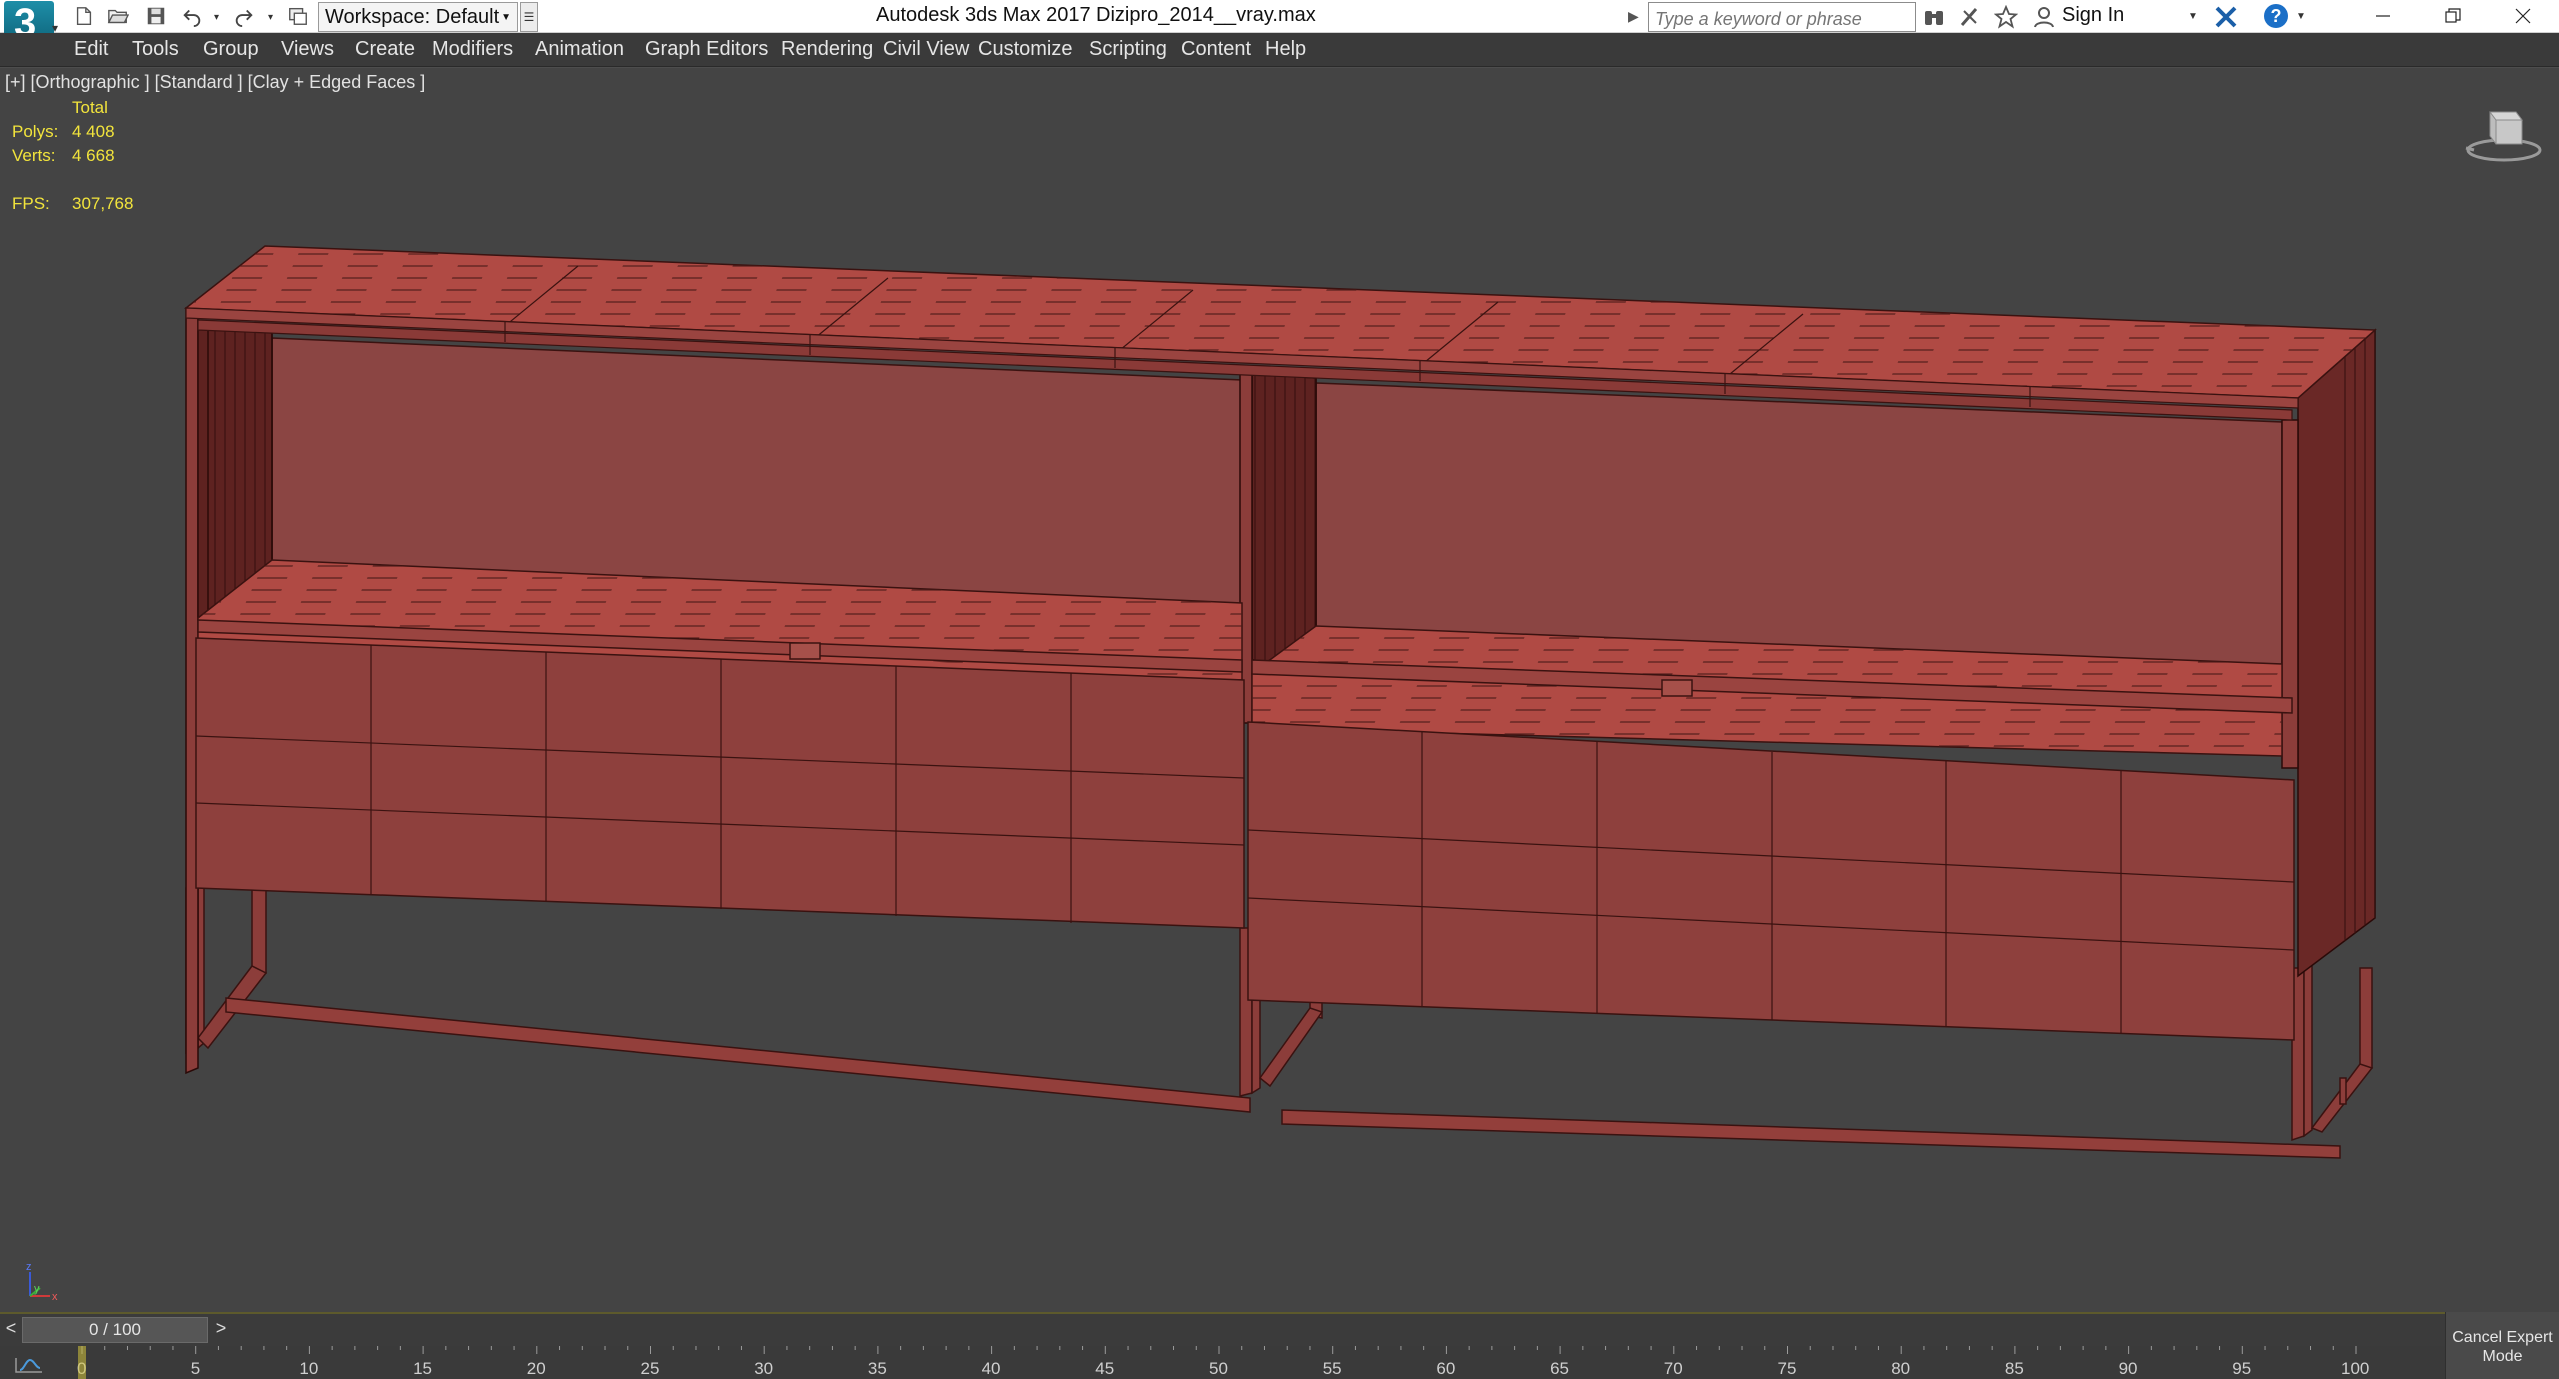 Image resolution: width=2559 pixels, height=1379 pixels. I want to click on ruler-tick-label: 5, so click(195, 1368).